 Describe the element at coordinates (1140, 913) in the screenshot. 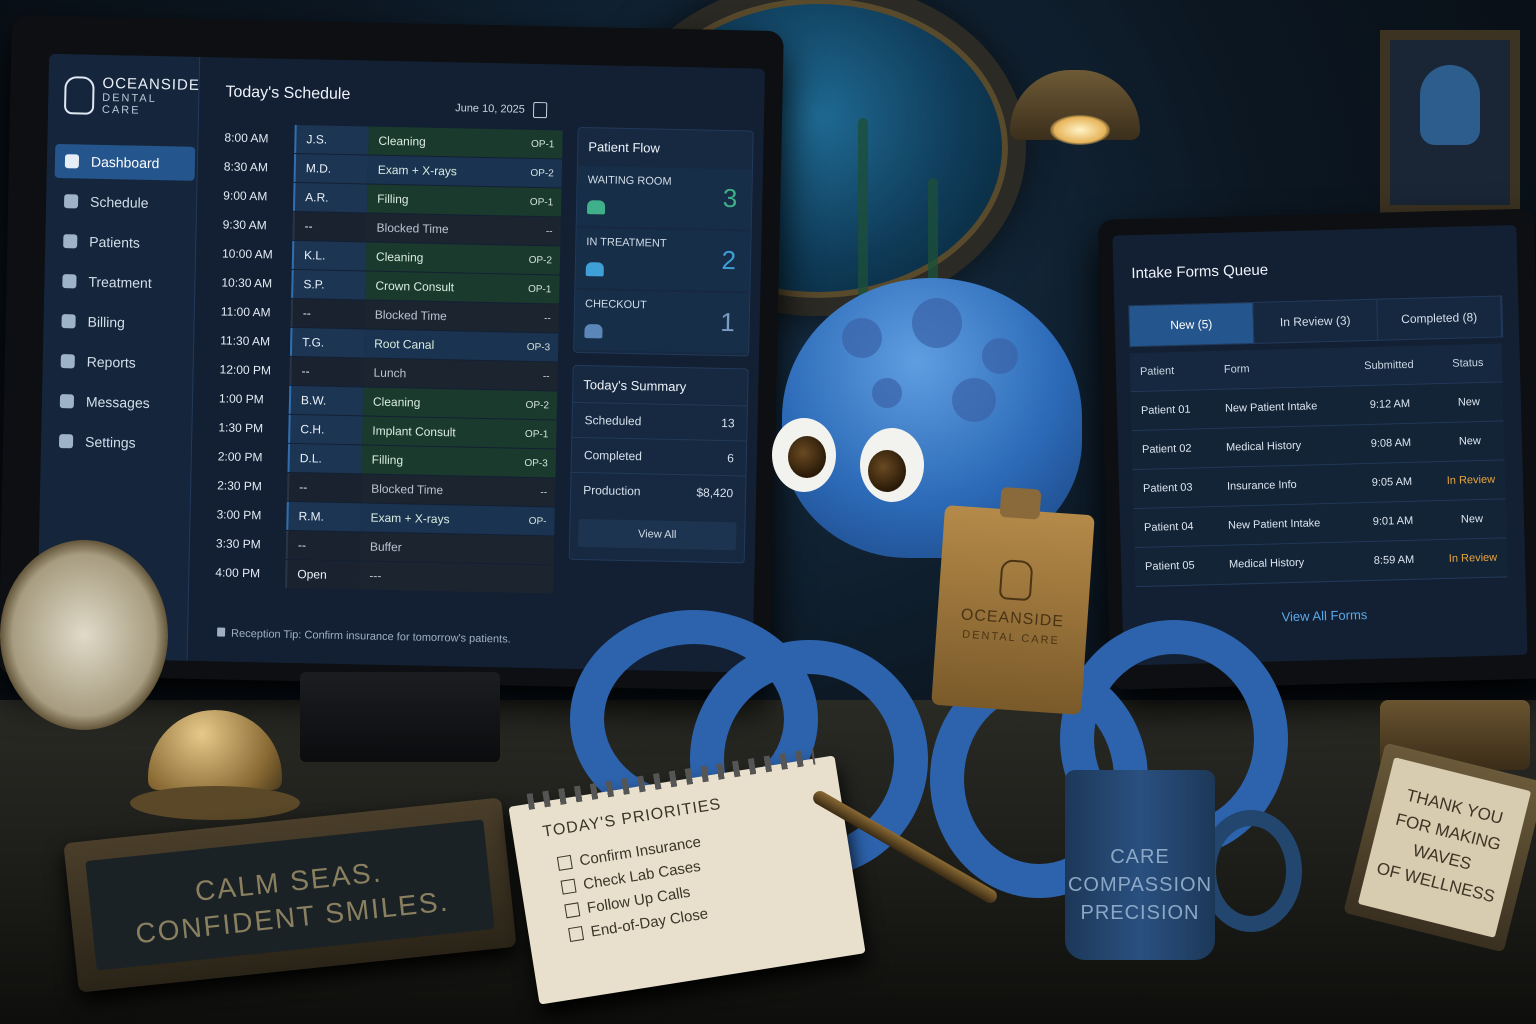

I see `mug-line3: PRECISION` at that location.